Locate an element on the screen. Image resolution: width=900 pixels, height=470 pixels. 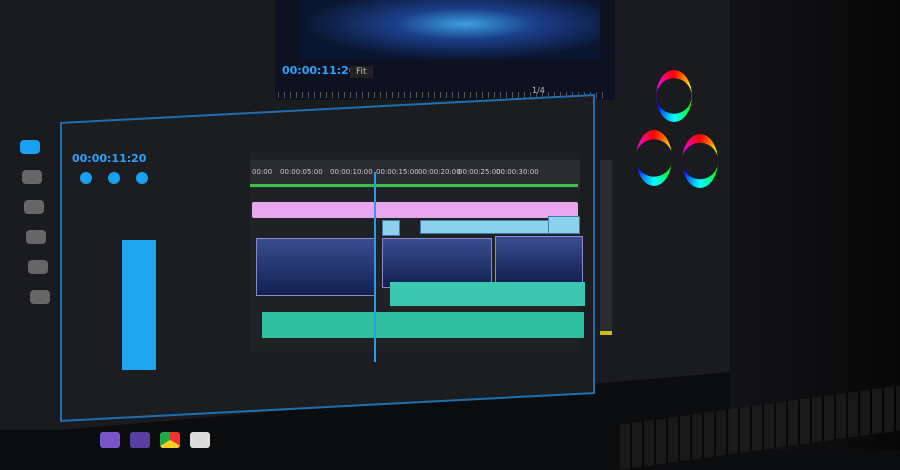
razor-tool-icon is located at coordinates (36, 237).